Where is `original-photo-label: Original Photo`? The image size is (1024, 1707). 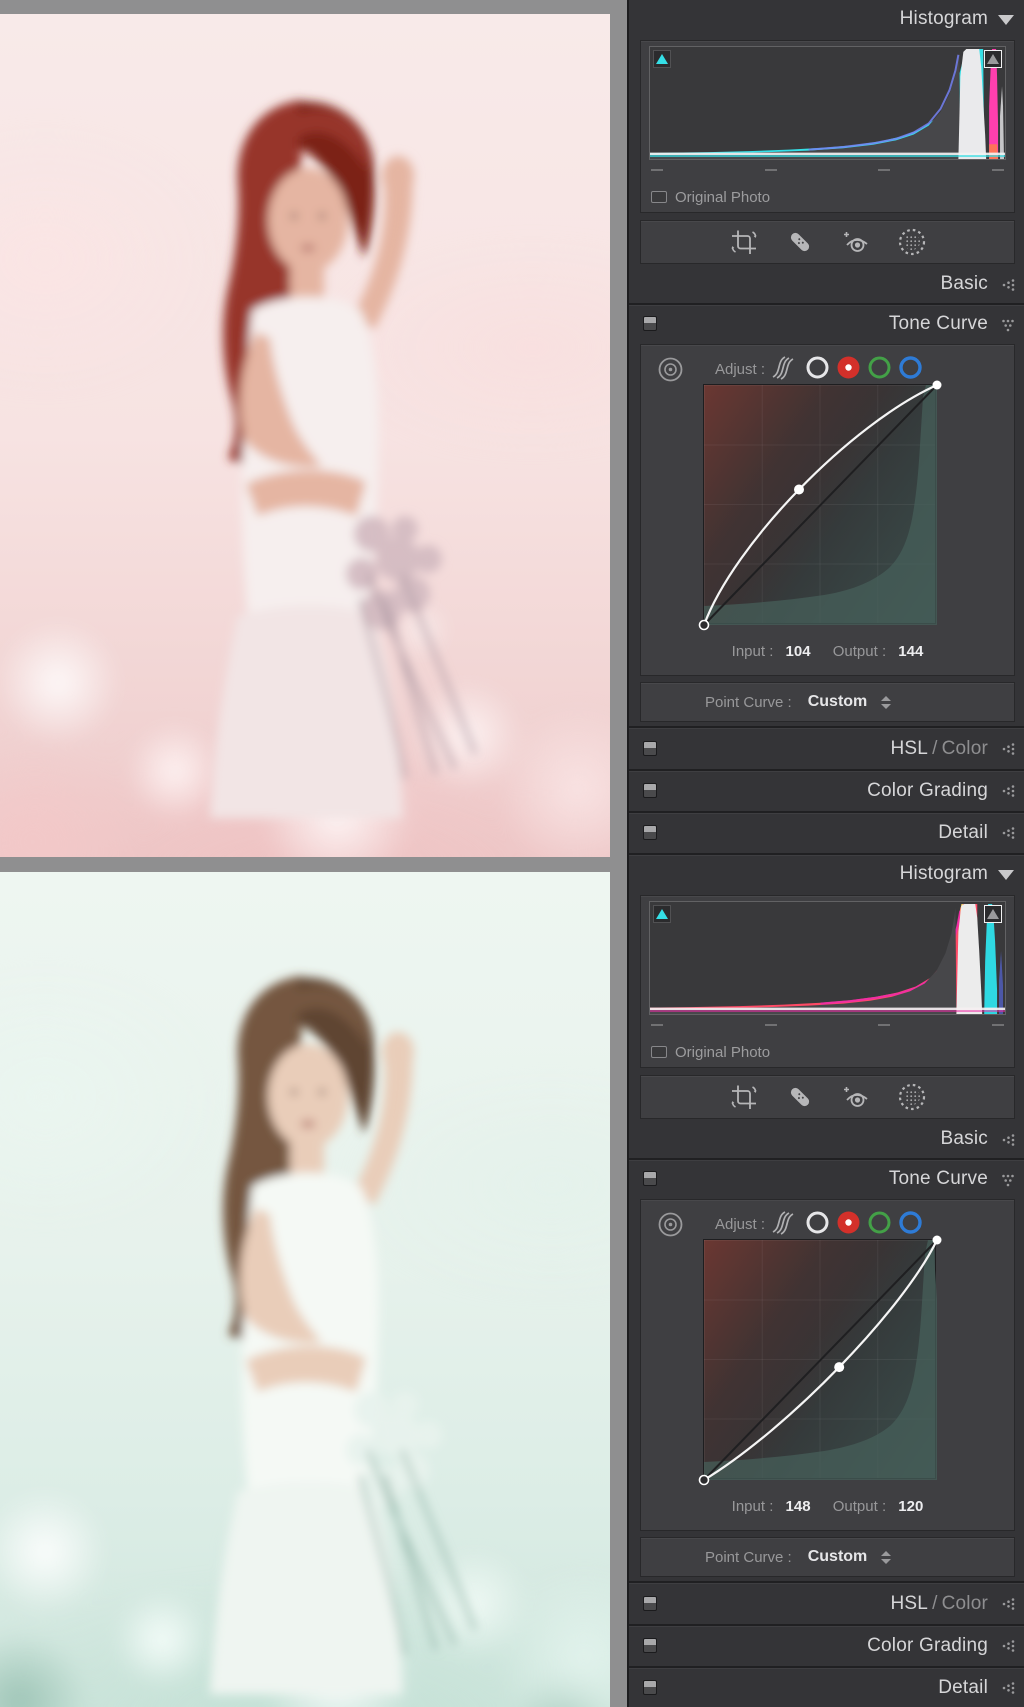 original-photo-label: Original Photo is located at coordinates (723, 1052).